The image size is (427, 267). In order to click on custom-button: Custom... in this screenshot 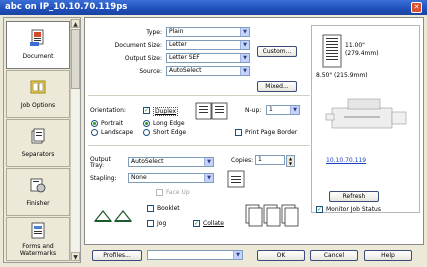, I will do `click(277, 51)`.